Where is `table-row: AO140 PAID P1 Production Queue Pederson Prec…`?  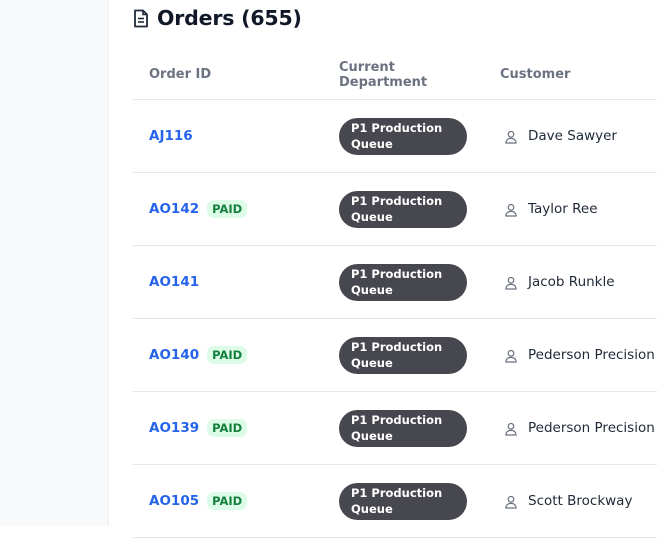 table-row: AO140 PAID P1 Production Queue Pederson Prec… is located at coordinates (395, 355).